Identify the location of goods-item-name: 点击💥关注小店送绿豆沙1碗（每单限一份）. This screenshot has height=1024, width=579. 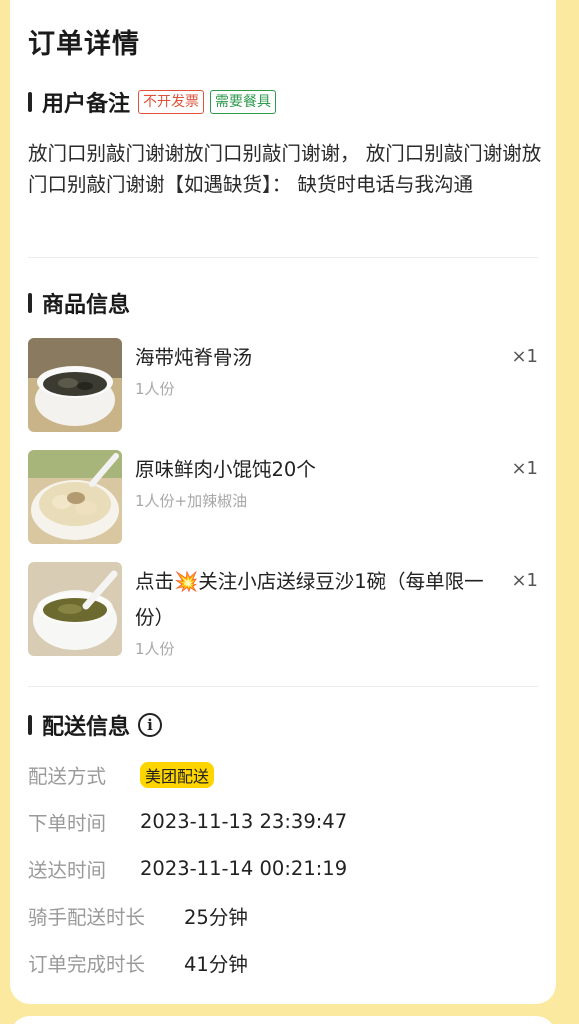
(309, 599).